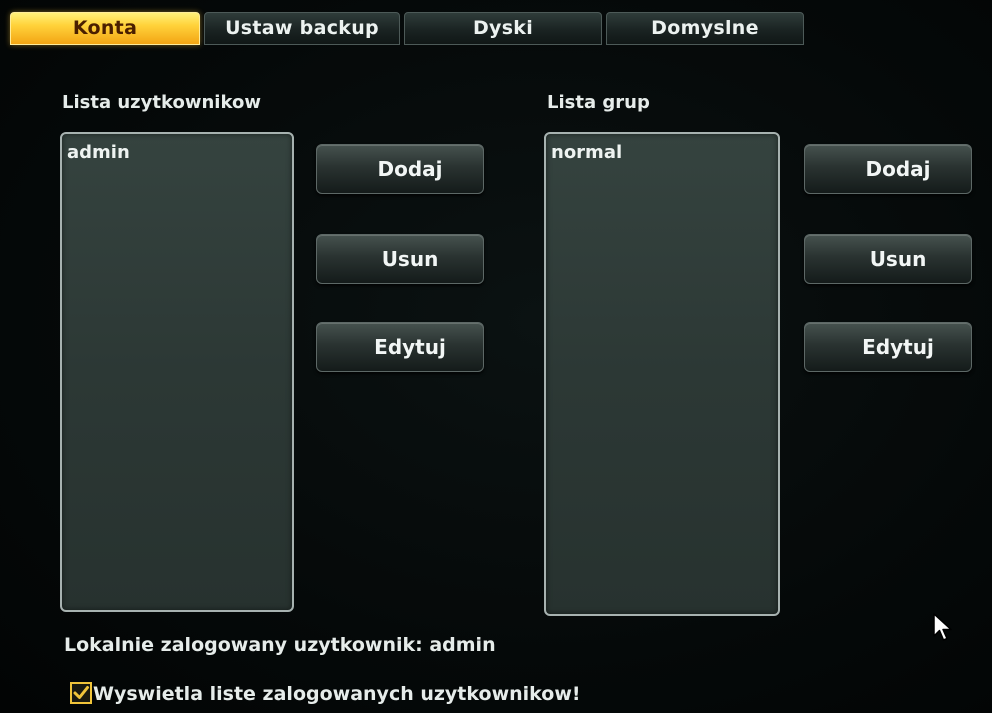 Image resolution: width=992 pixels, height=713 pixels. What do you see at coordinates (280, 645) in the screenshot?
I see `logged-in-user-status: Lokalnie zalogowany uzytkownik: admin` at bounding box center [280, 645].